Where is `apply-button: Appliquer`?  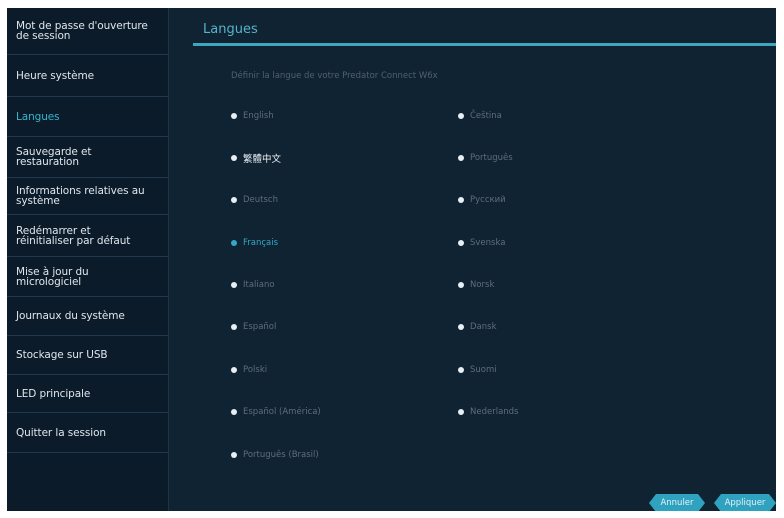
apply-button: Appliquer is located at coordinates (745, 502).